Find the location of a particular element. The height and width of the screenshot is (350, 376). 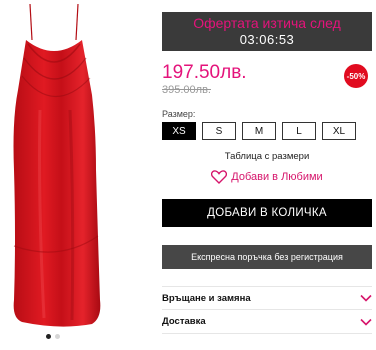

accordion-returns-label: Връщане и замяна is located at coordinates (206, 298).